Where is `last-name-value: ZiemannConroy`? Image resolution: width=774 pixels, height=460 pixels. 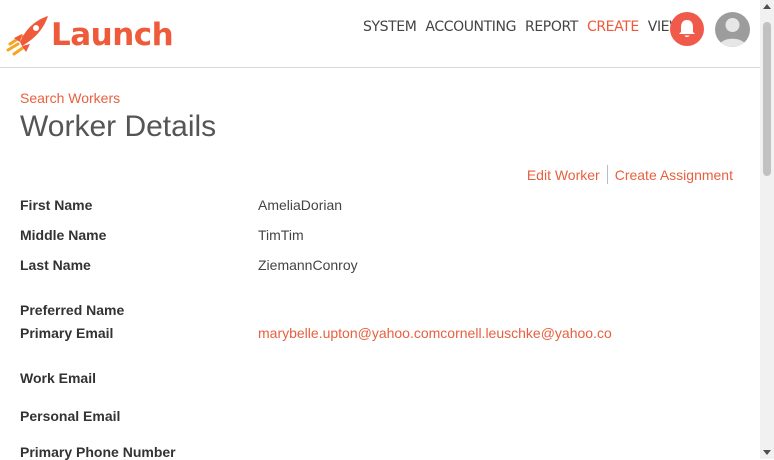
last-name-value: ZiemannConroy is located at coordinates (308, 265).